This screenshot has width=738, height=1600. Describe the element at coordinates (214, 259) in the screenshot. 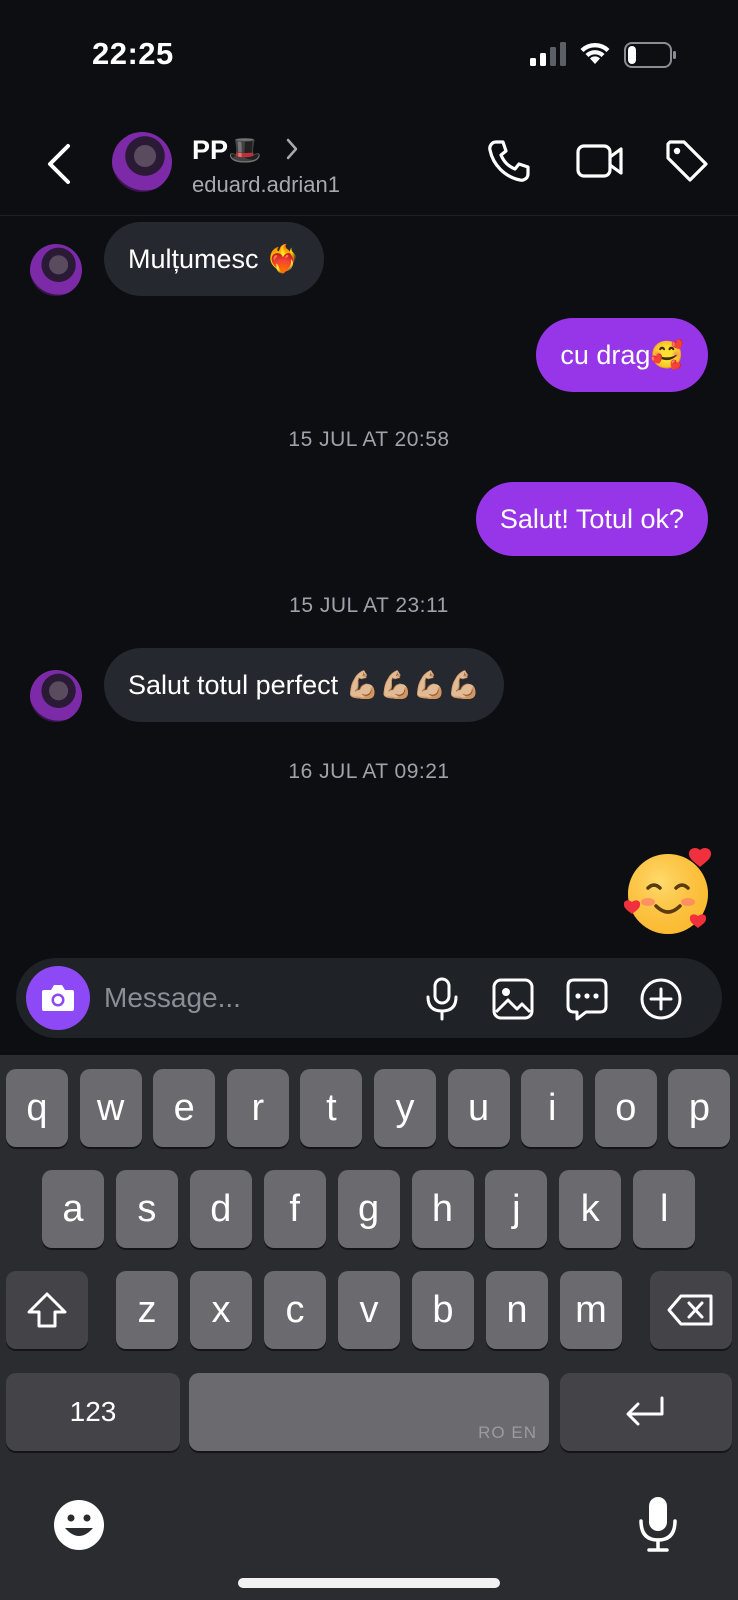

I see `incoming-message-bubble: Mulțumesc ❤️‍🔥` at that location.